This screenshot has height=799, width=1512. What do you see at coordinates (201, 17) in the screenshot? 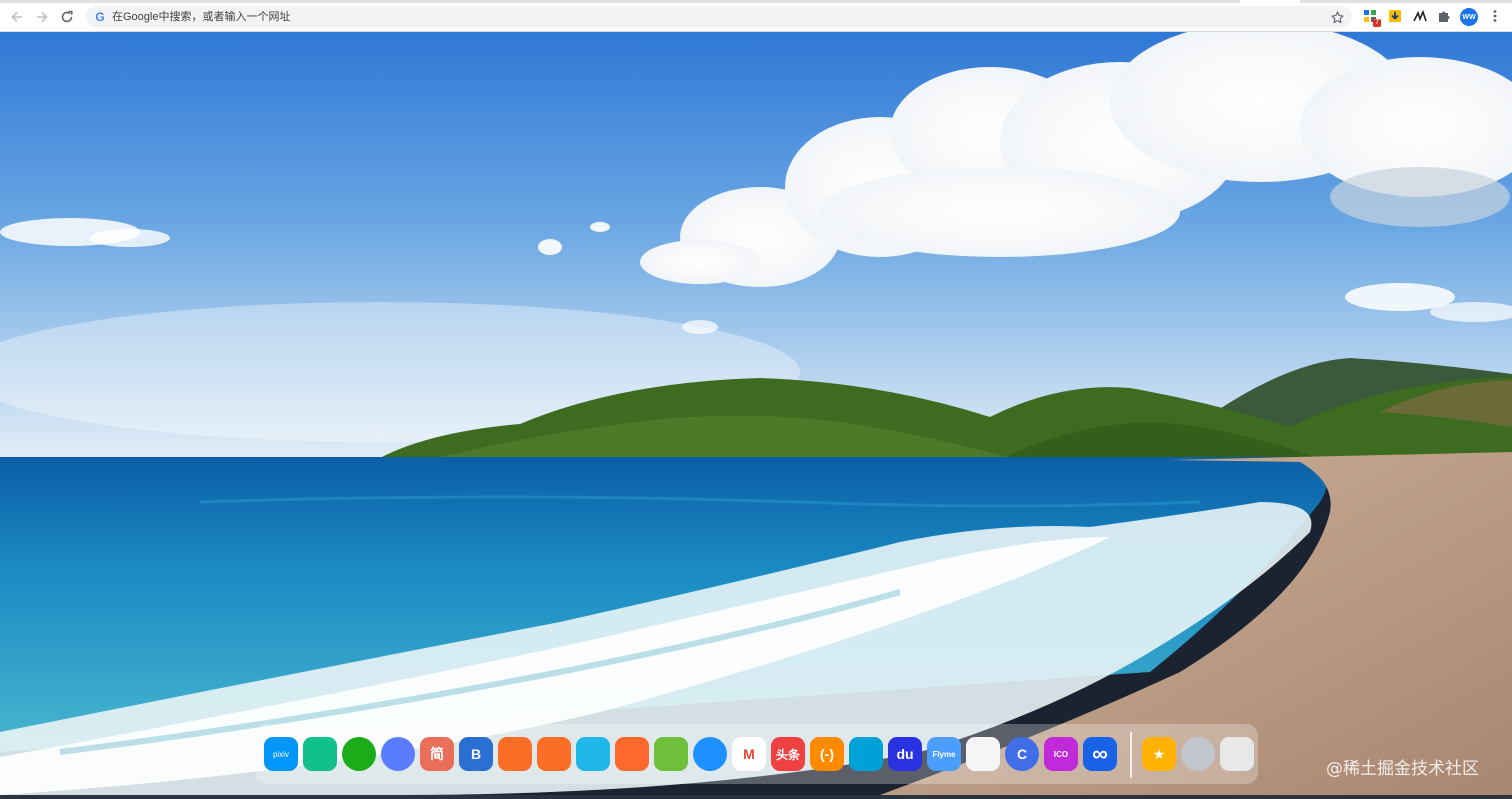
I see `address-bar-placeholder: 在Google中搜索，或者输入一个网址` at bounding box center [201, 17].